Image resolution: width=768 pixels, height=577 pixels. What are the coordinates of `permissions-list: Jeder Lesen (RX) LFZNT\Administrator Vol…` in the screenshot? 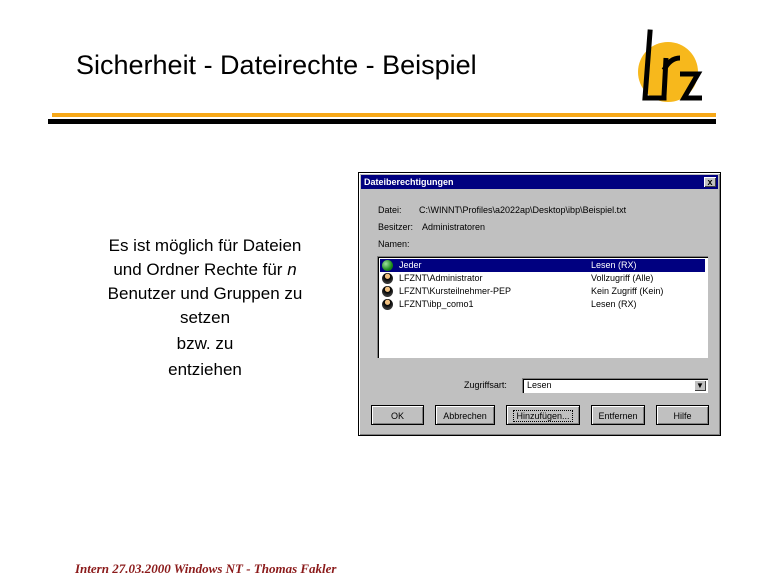 It's located at (542, 307).